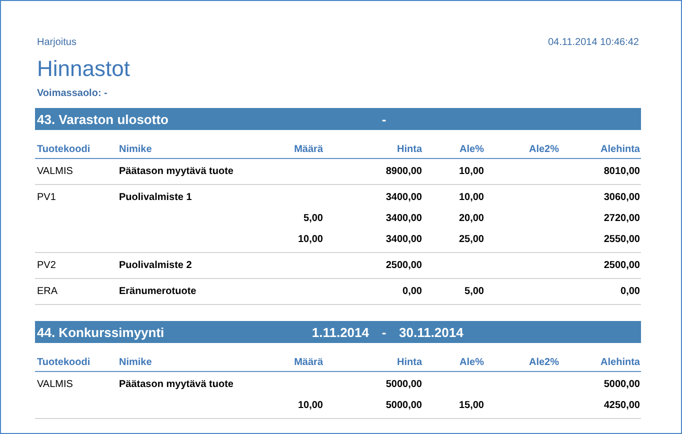  I want to click on net-price: 0,00, so click(630, 291).